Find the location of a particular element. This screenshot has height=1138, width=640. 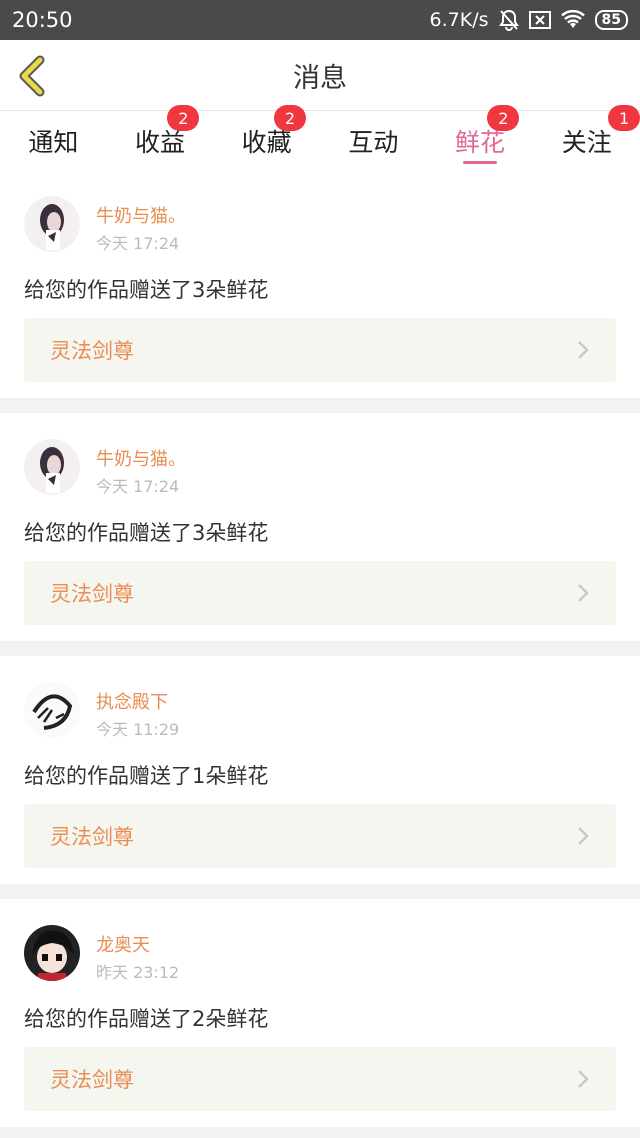

status-right: 6.7K/s 85 is located at coordinates (529, 20).